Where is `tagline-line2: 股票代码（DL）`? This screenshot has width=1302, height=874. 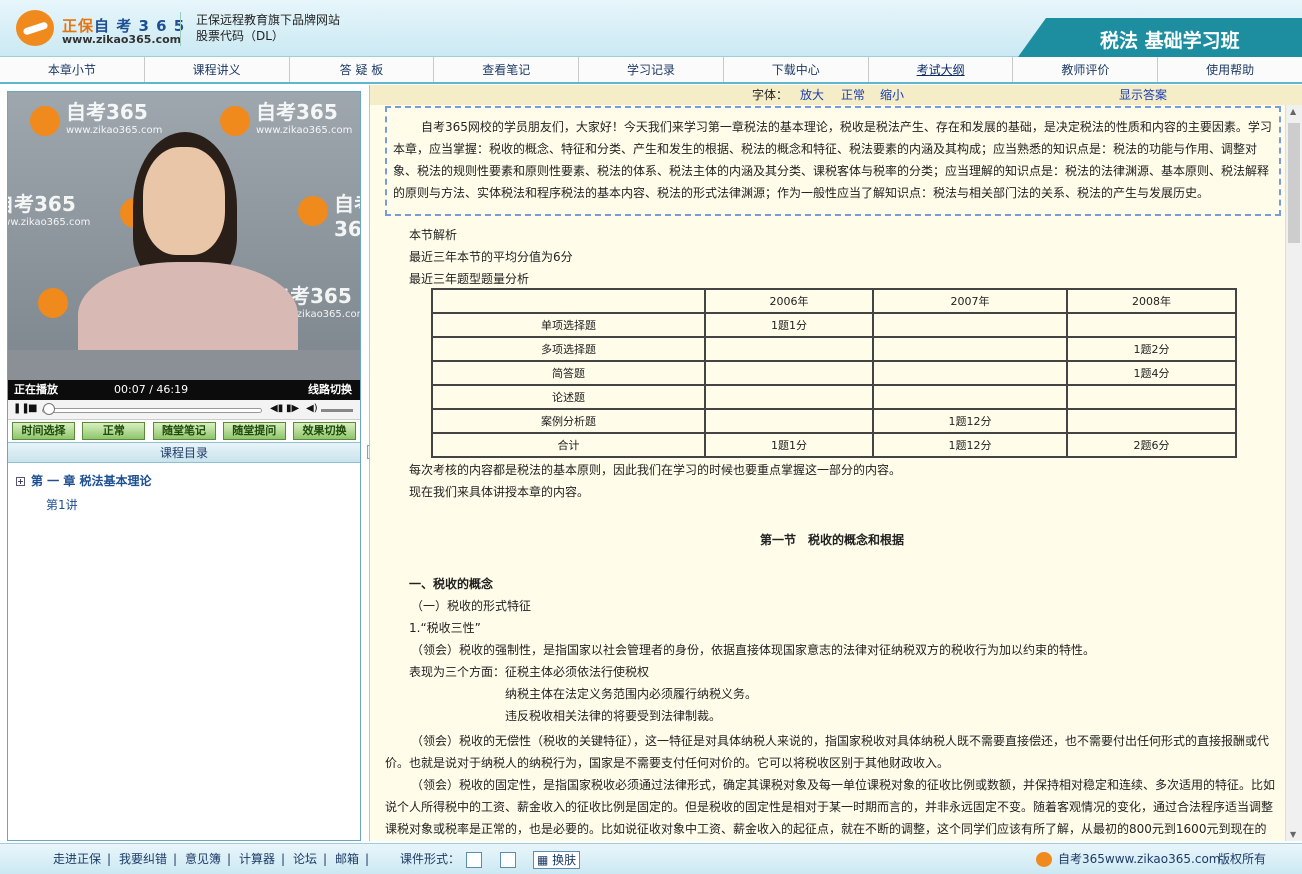
tagline-line2: 股票代码（DL） is located at coordinates (240, 36).